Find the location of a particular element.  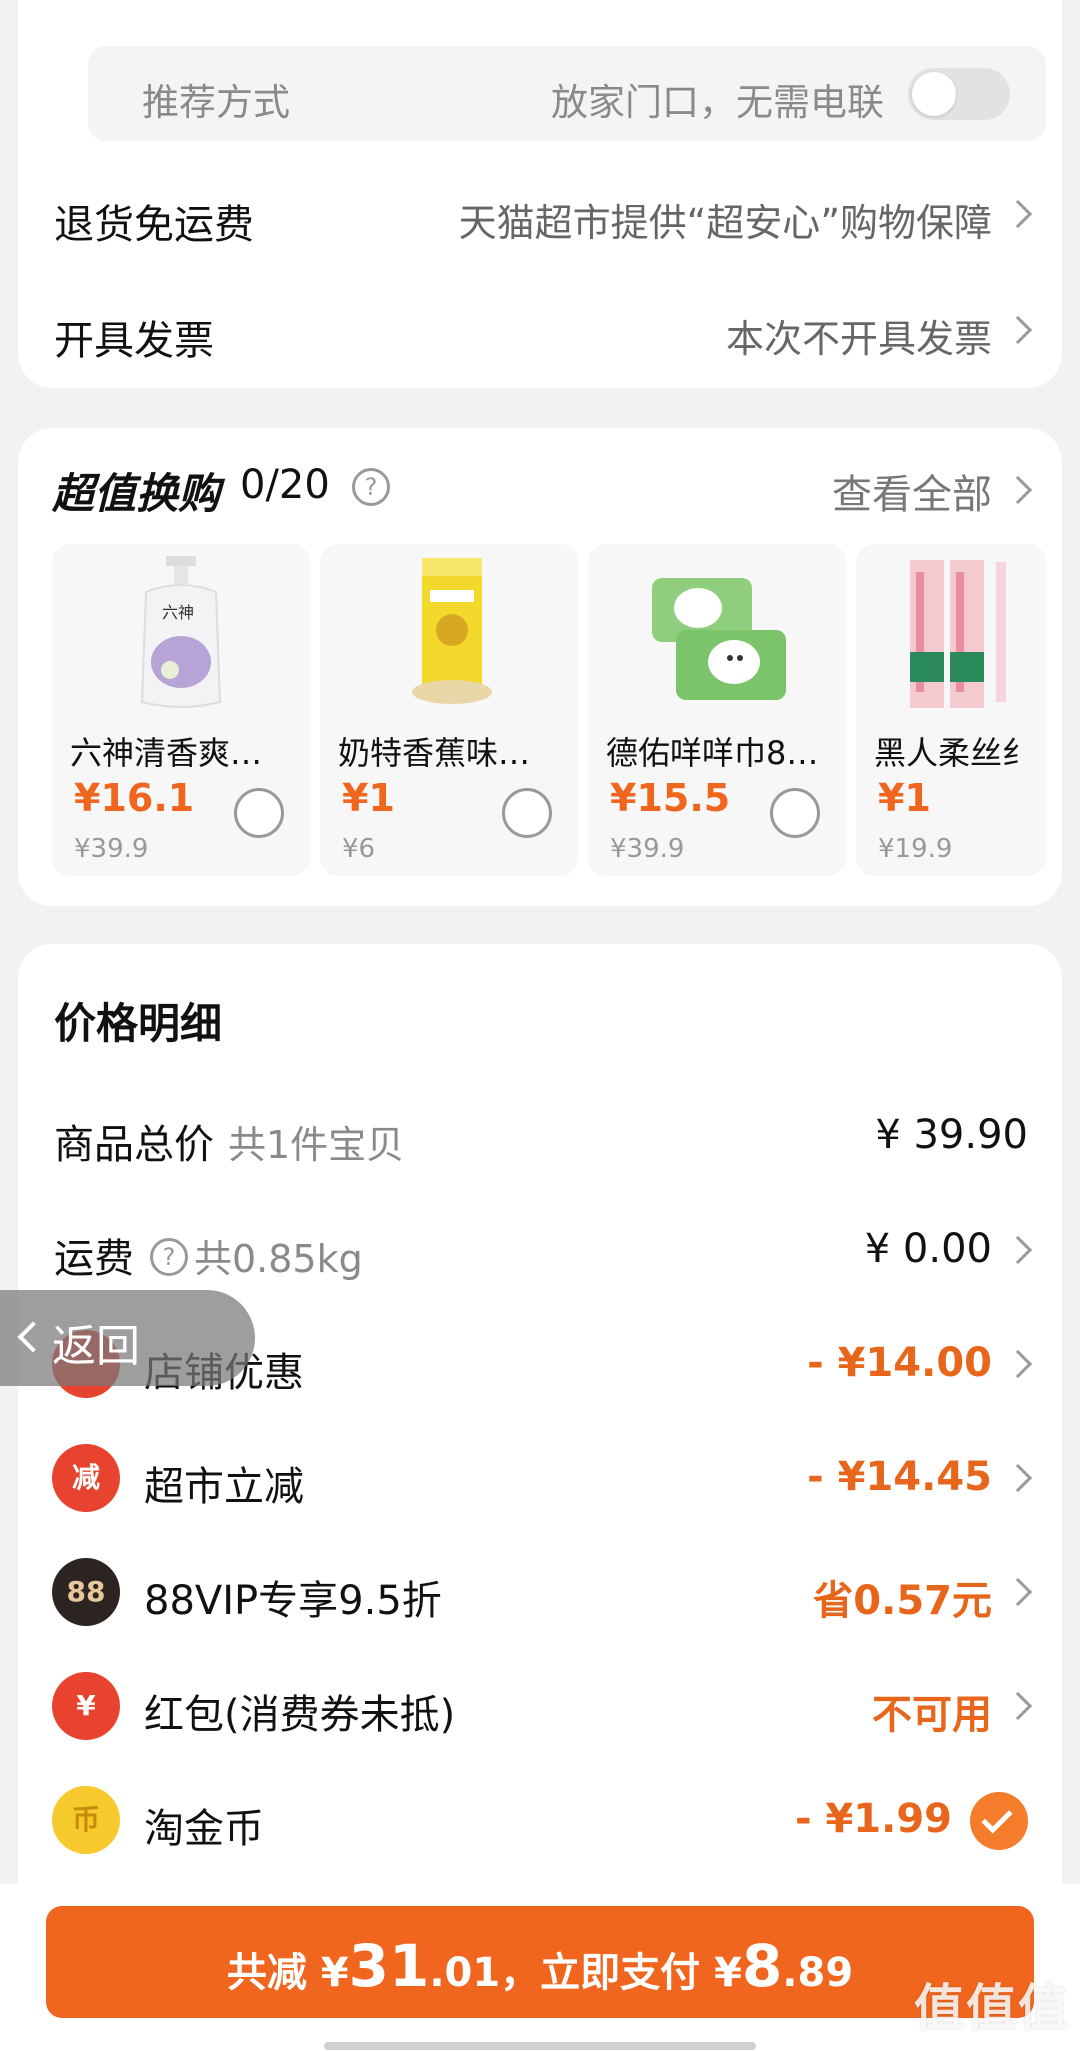

product-image-wipes is located at coordinates (719, 639).